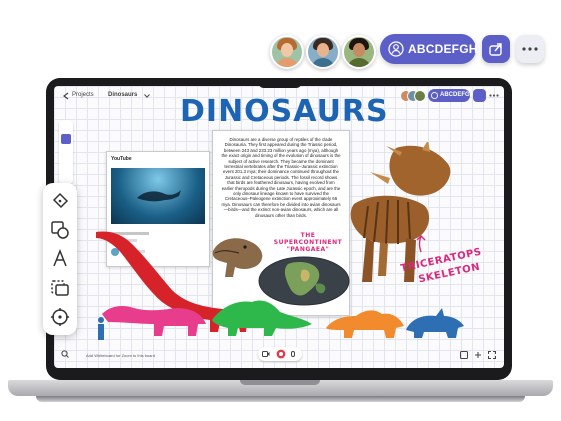 The height and width of the screenshot is (421, 561). I want to click on add-user-icon, so click(396, 49).